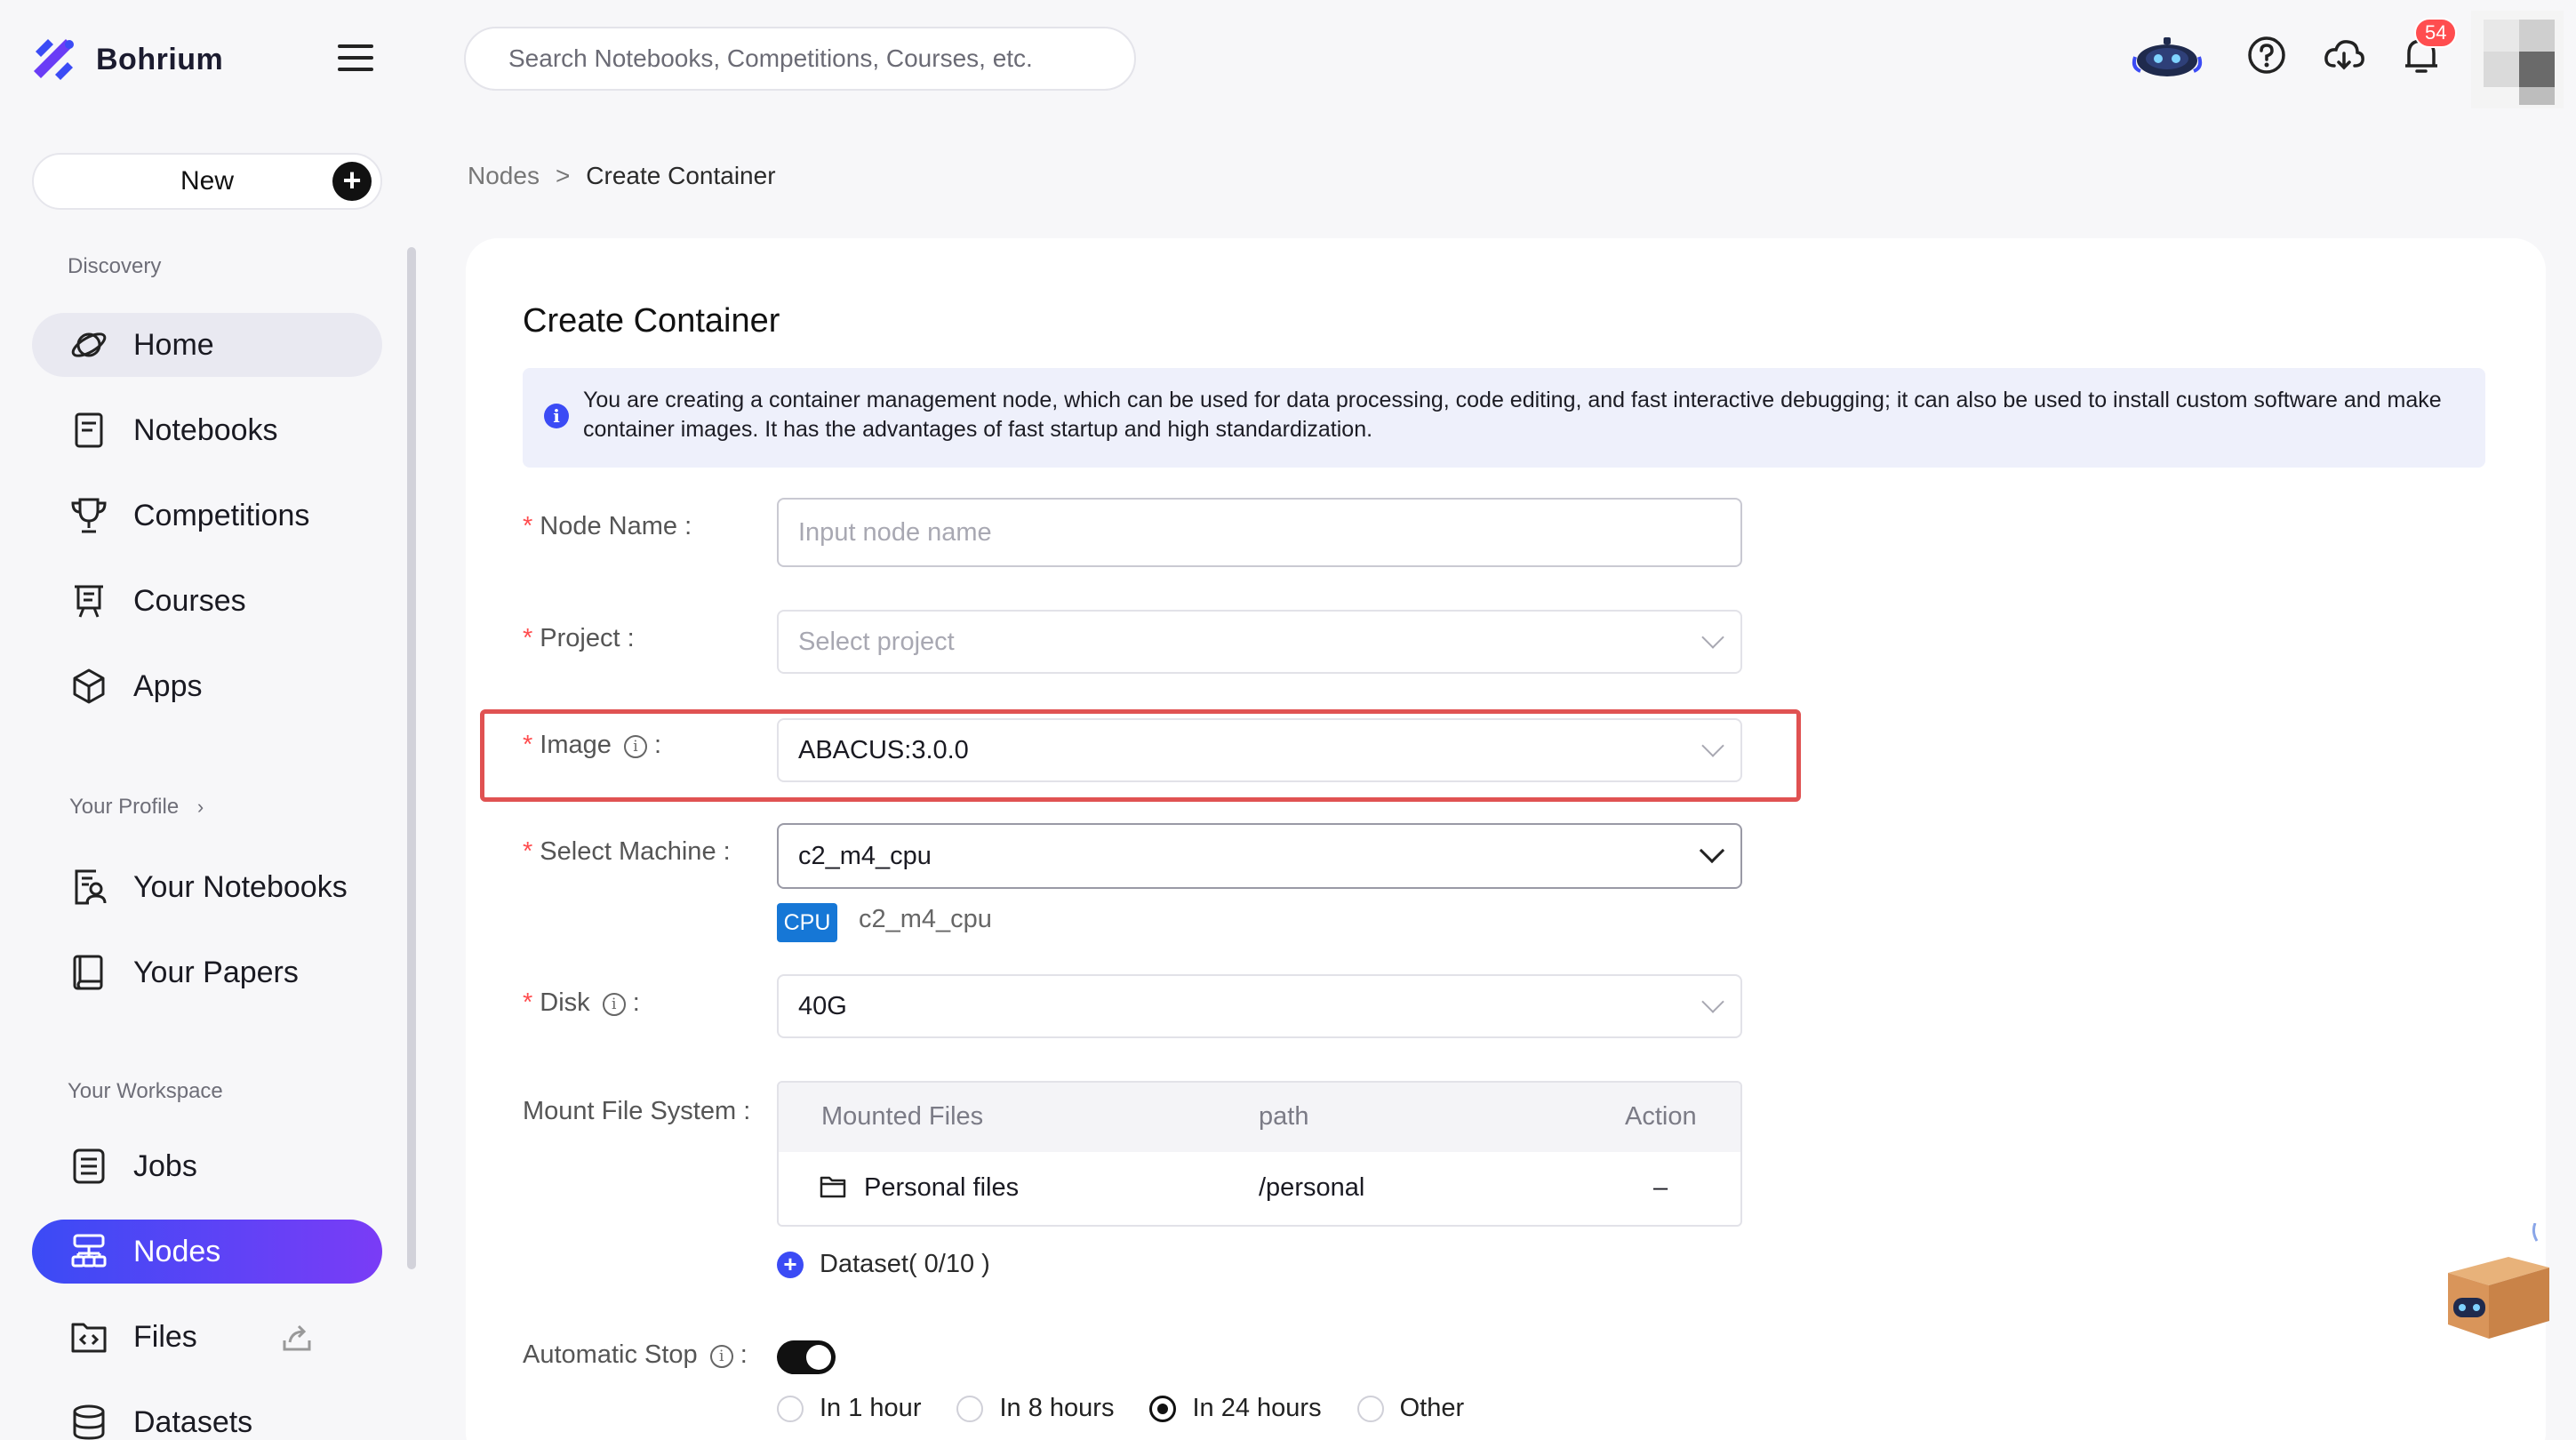 The image size is (2576, 1440). I want to click on section-discovery: Discovery, so click(115, 266).